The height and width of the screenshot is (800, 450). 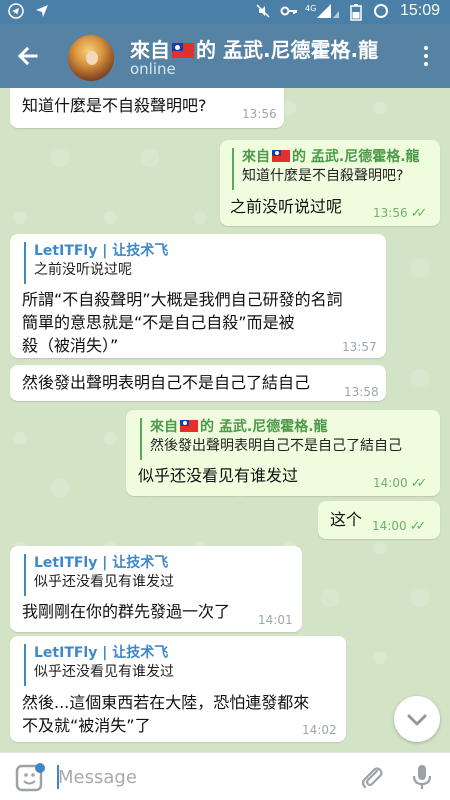 I want to click on paperclip-icon, so click(x=372, y=778).